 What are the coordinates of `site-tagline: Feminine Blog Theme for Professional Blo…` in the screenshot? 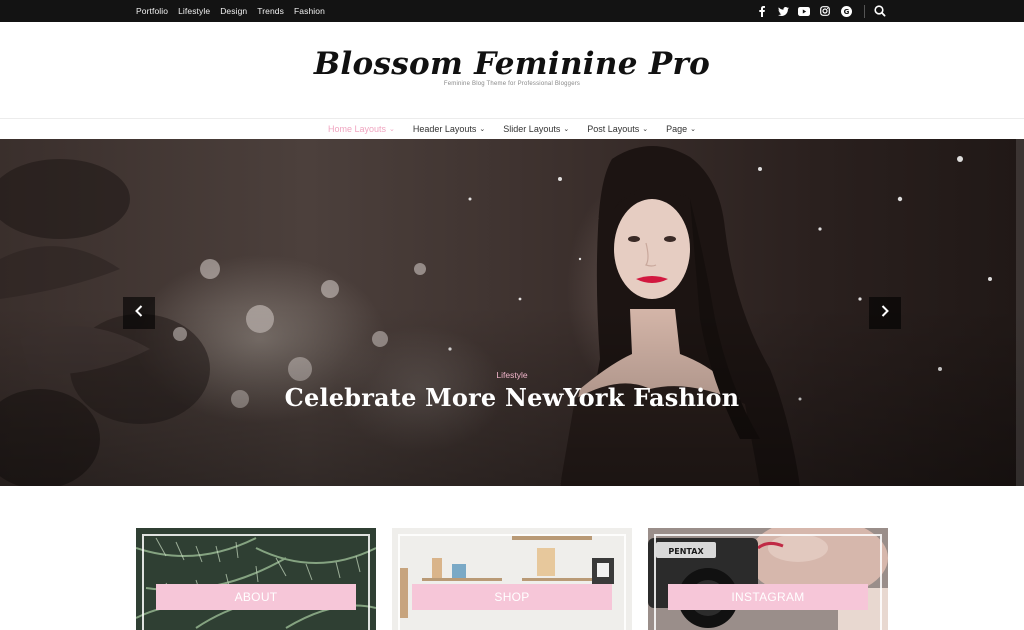 It's located at (512, 84).